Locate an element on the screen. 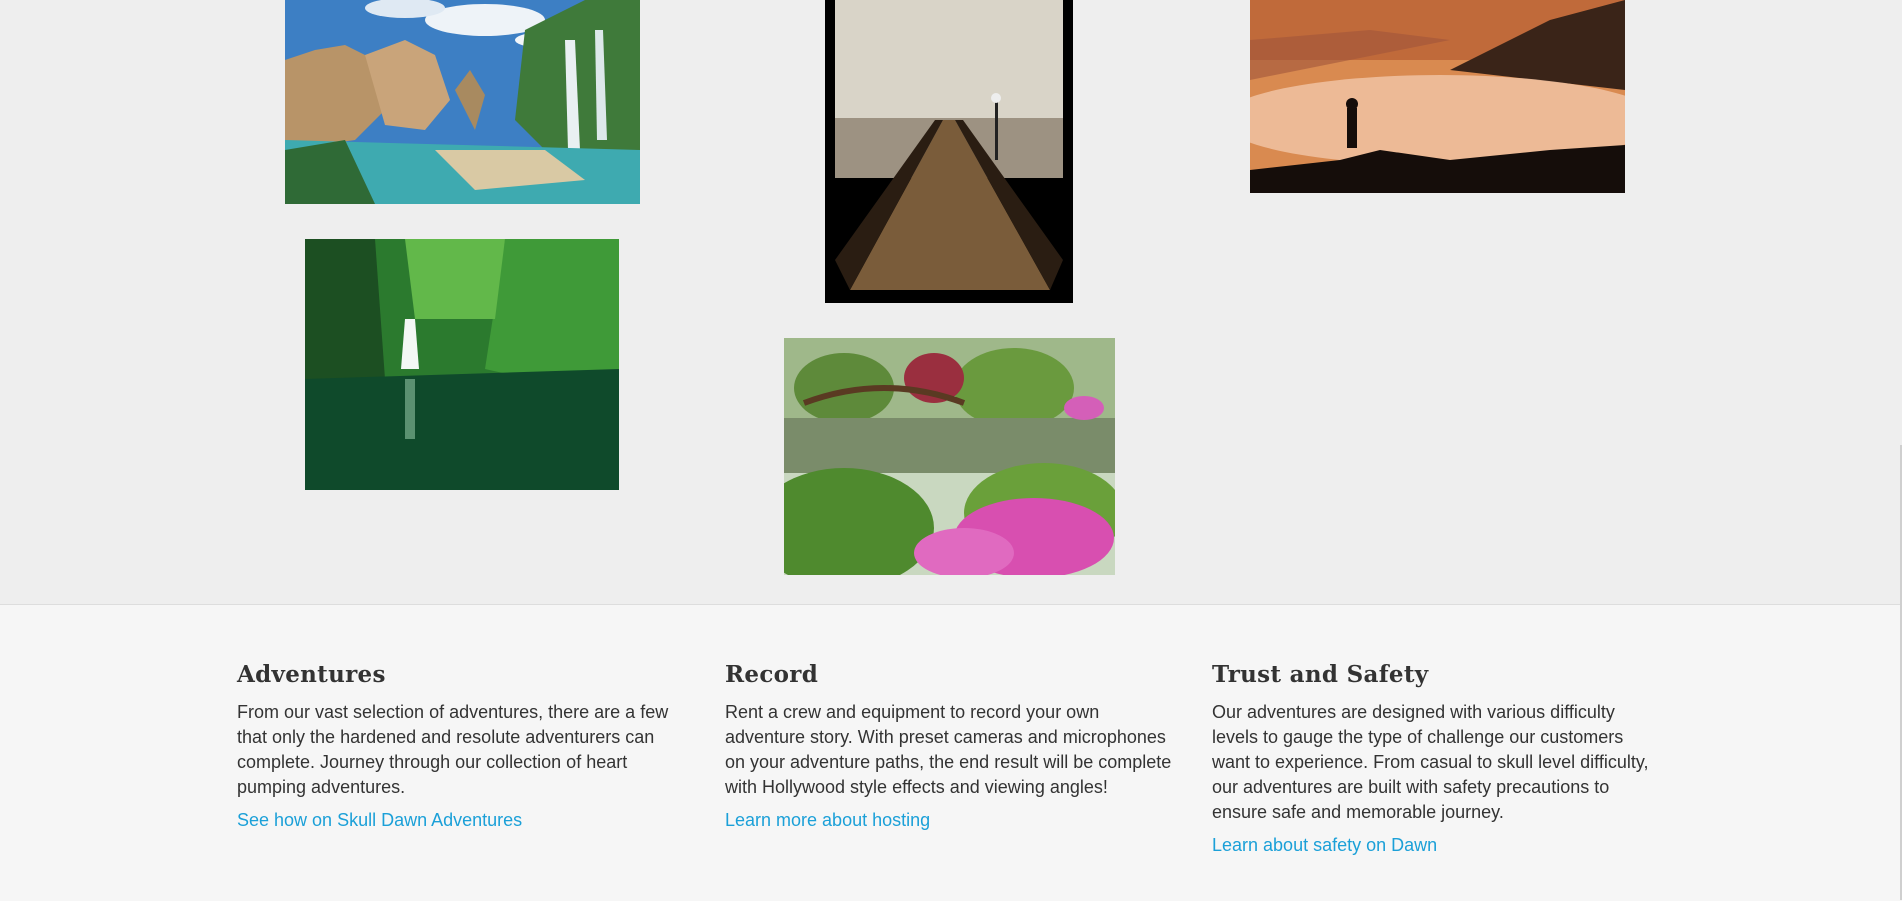  safety-link: Learn about safety on Dawn is located at coordinates (1324, 845).